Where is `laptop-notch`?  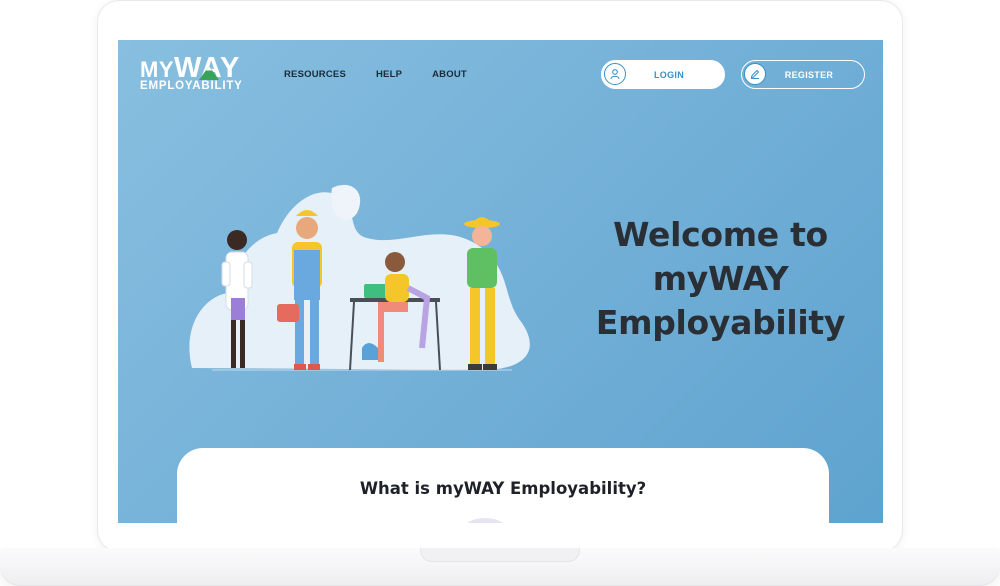 laptop-notch is located at coordinates (500, 555).